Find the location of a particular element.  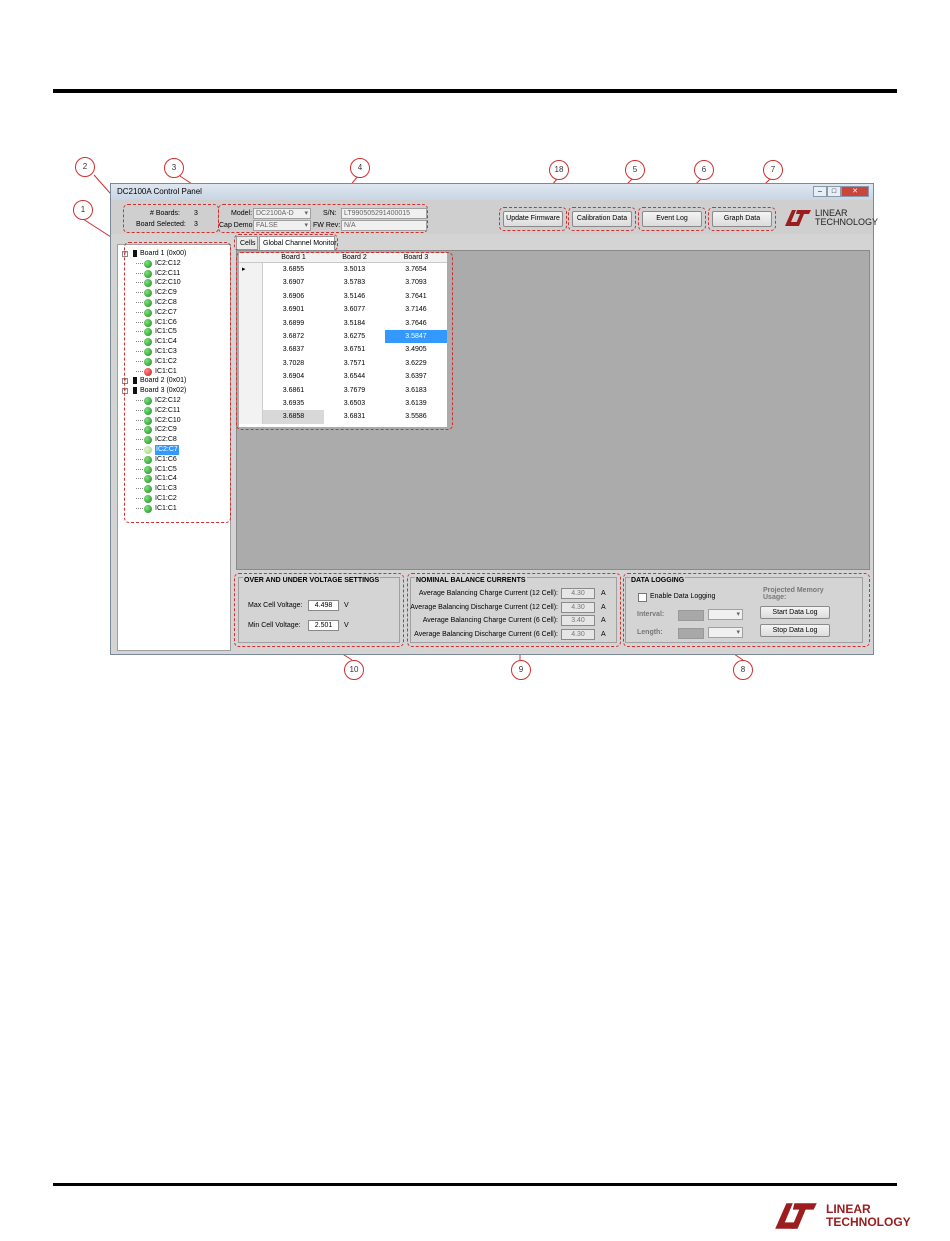

interval-label: Interval: is located at coordinates (651, 614).